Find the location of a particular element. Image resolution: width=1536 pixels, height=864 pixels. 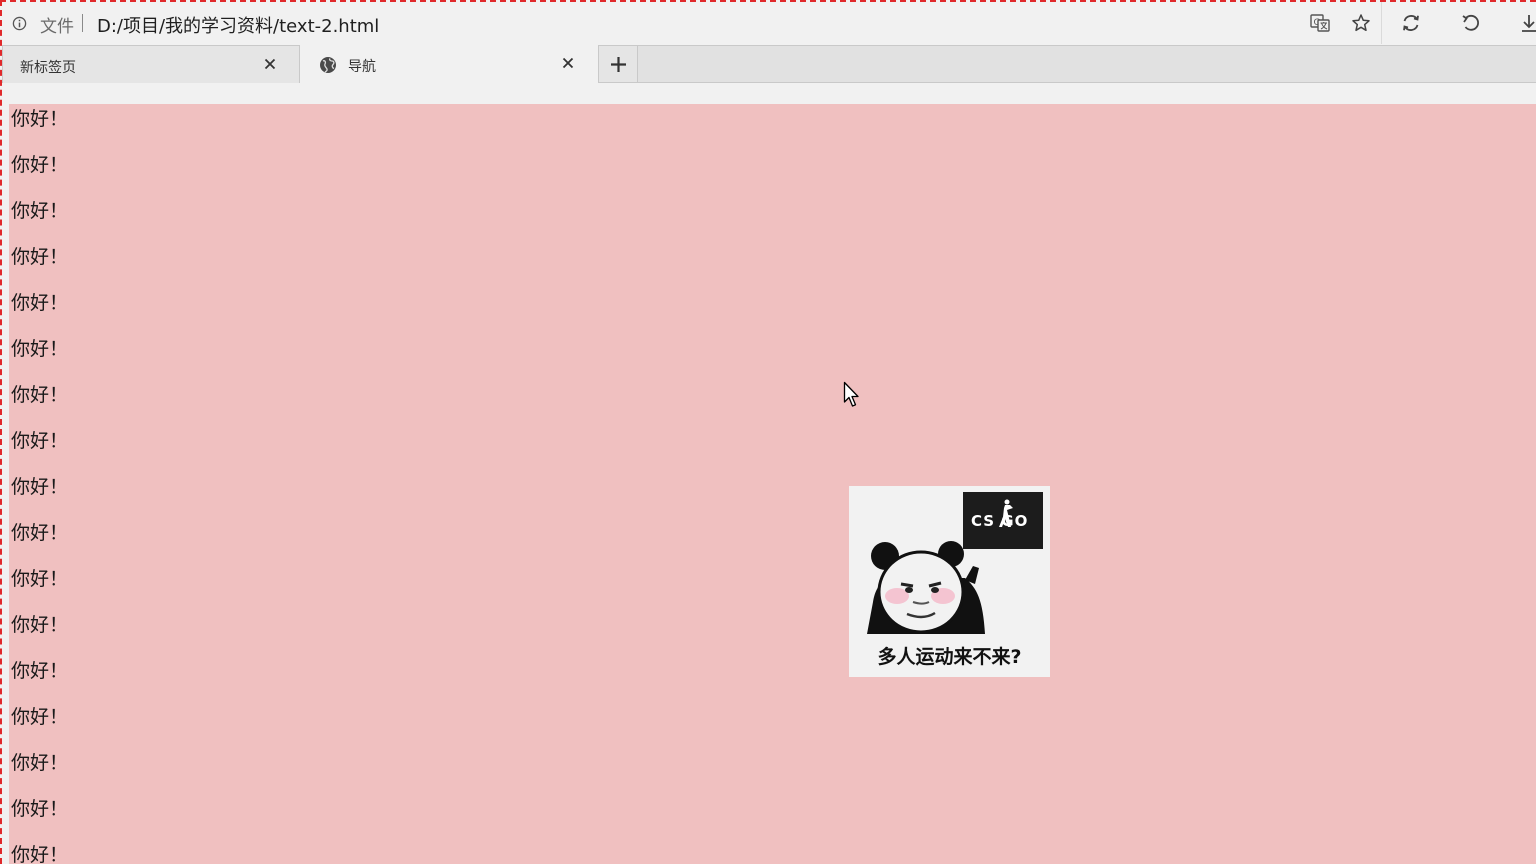

meme-sticker-image: CS GO 多人运动来不来? is located at coordinates (949, 581).